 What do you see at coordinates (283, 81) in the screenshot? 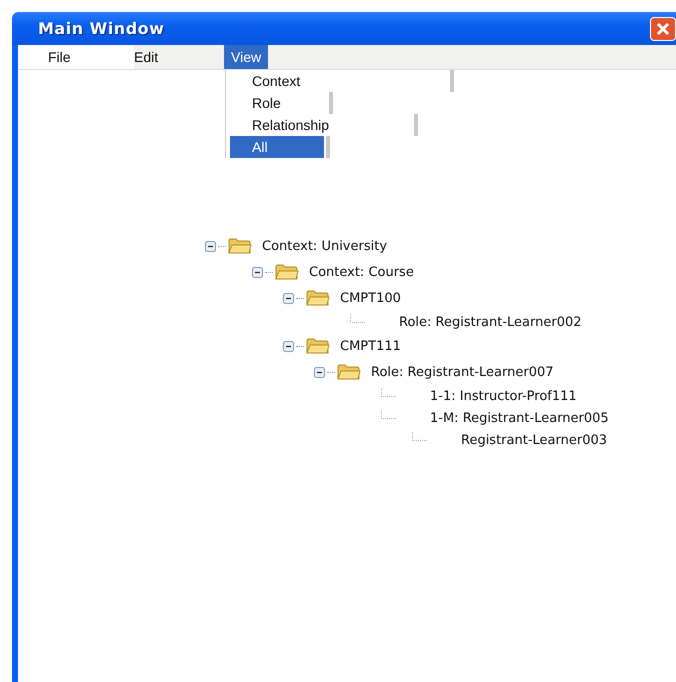
I see `menu-option: Context` at bounding box center [283, 81].